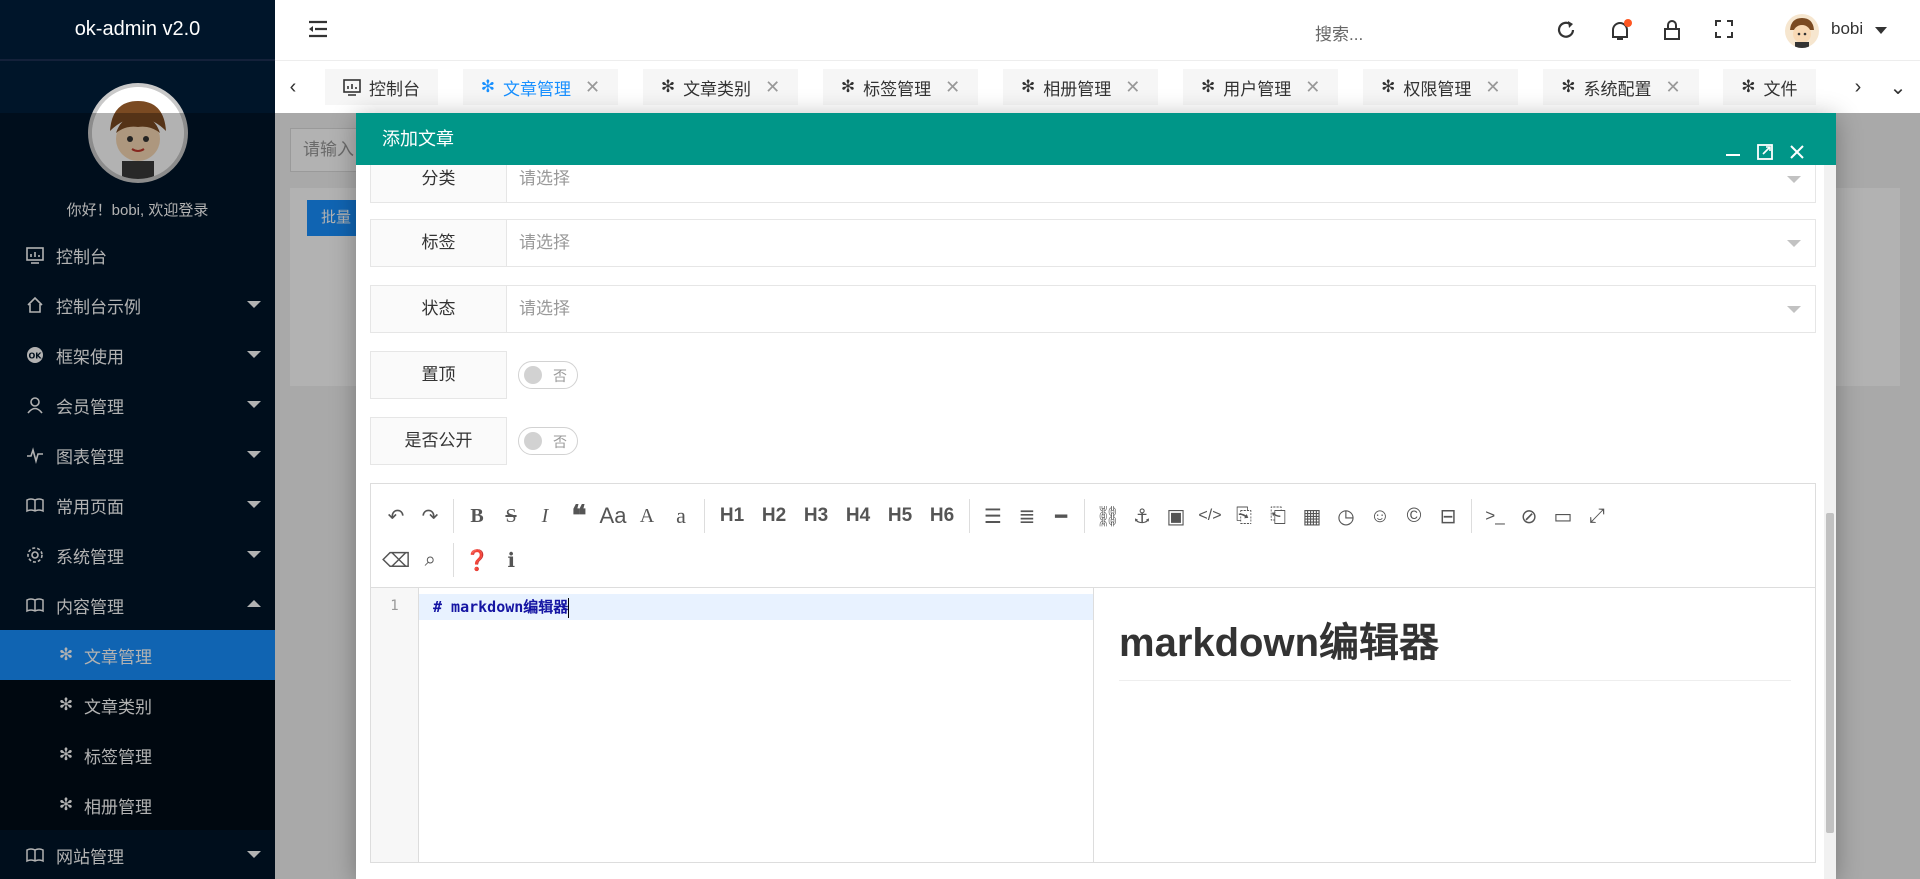  What do you see at coordinates (1495, 516) in the screenshot?
I see `terminal-icon: >_` at bounding box center [1495, 516].